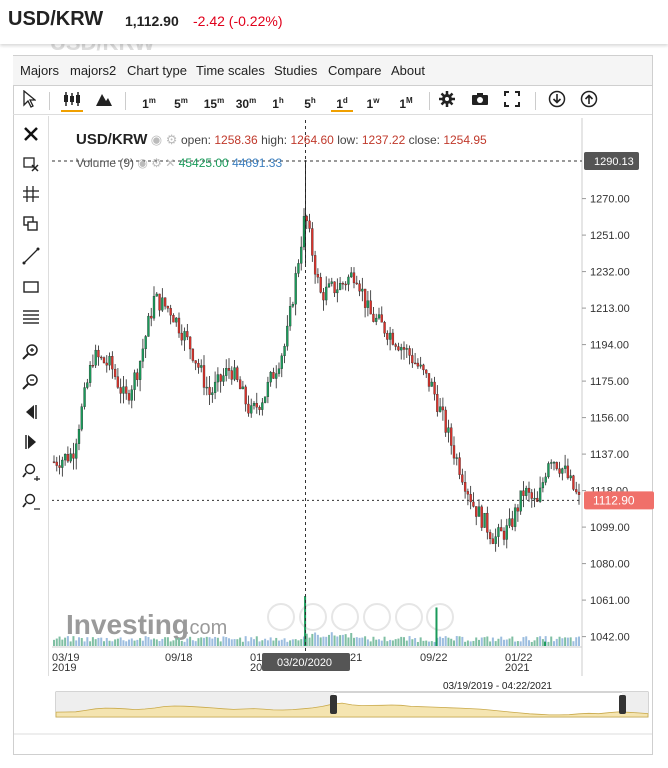  What do you see at coordinates (166, 139) in the screenshot?
I see `visibility-eye-icon: ◉ ⚙` at bounding box center [166, 139].